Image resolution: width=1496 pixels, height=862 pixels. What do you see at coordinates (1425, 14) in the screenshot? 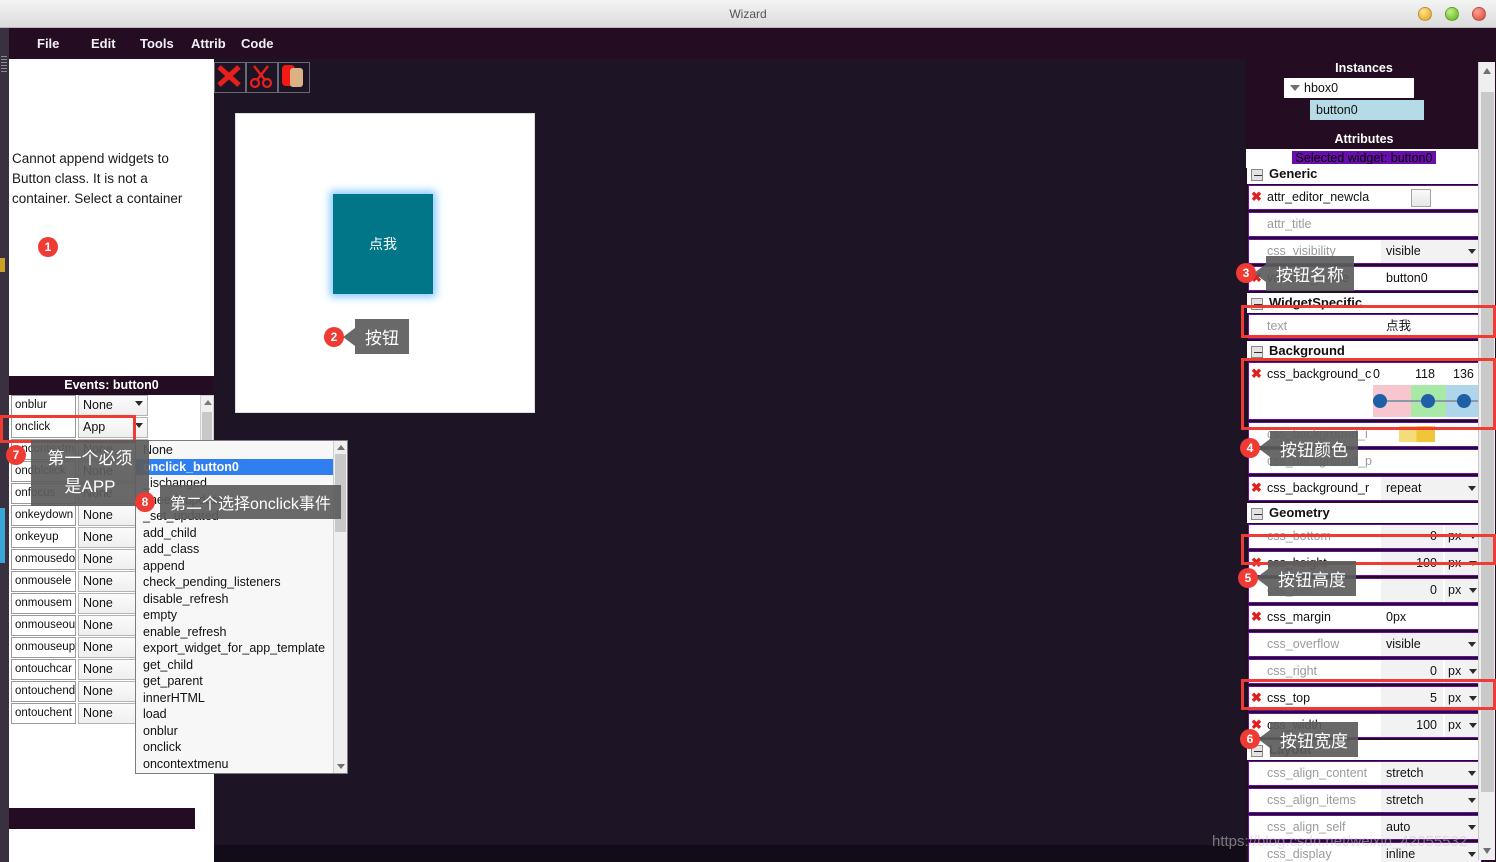
I see `minimize-button` at bounding box center [1425, 14].